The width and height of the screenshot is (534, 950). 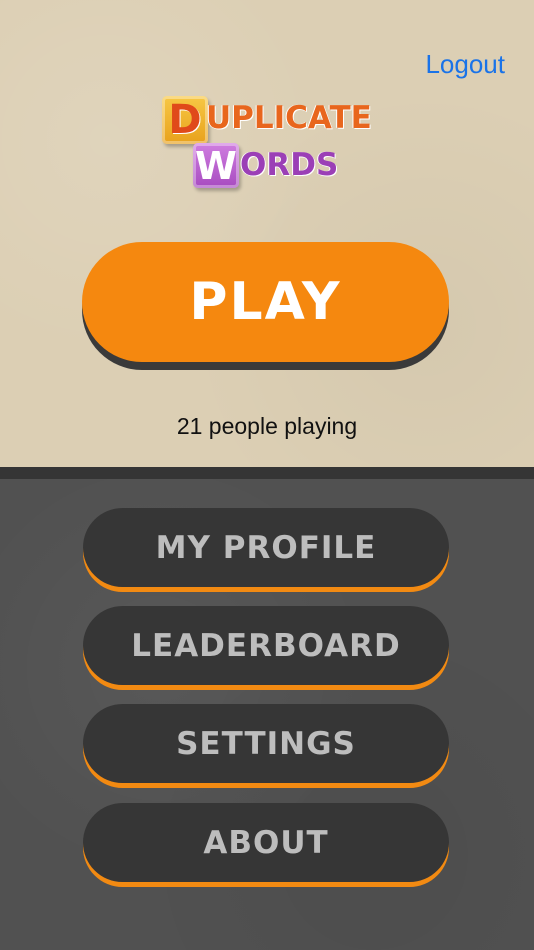 I want to click on settings-label: SETTINGS, so click(x=266, y=743).